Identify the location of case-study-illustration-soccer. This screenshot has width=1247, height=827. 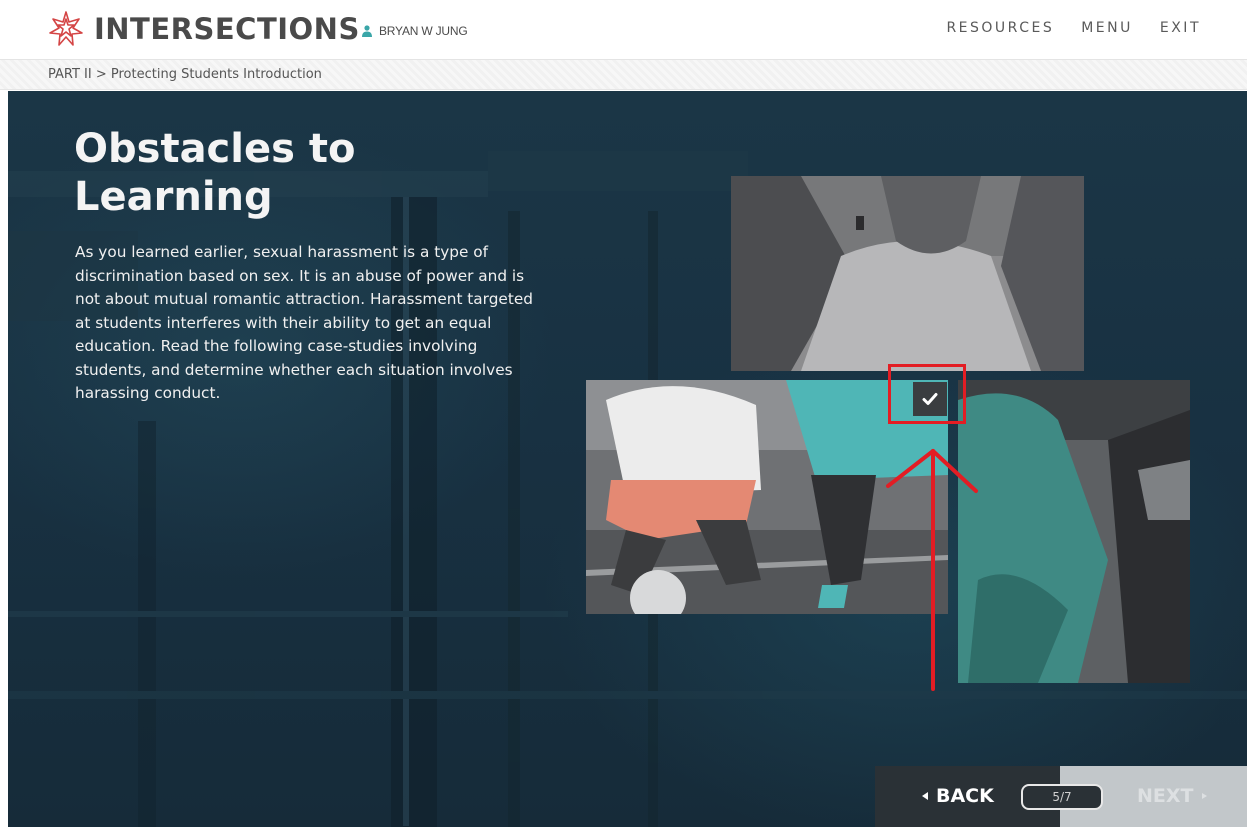
(767, 497).